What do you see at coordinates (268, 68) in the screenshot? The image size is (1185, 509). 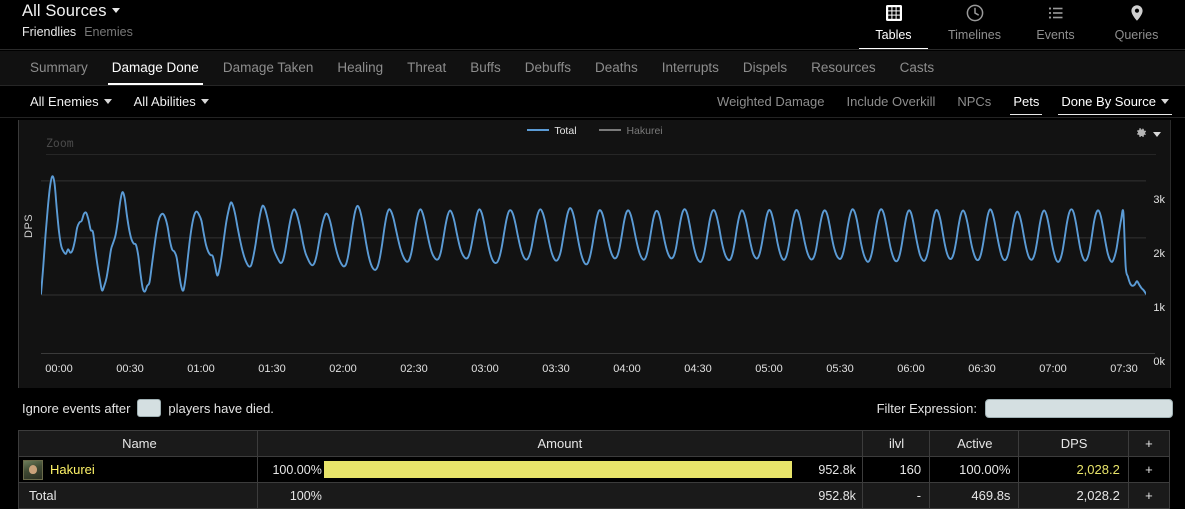 I see `tab-damage-taken: Damage Taken` at bounding box center [268, 68].